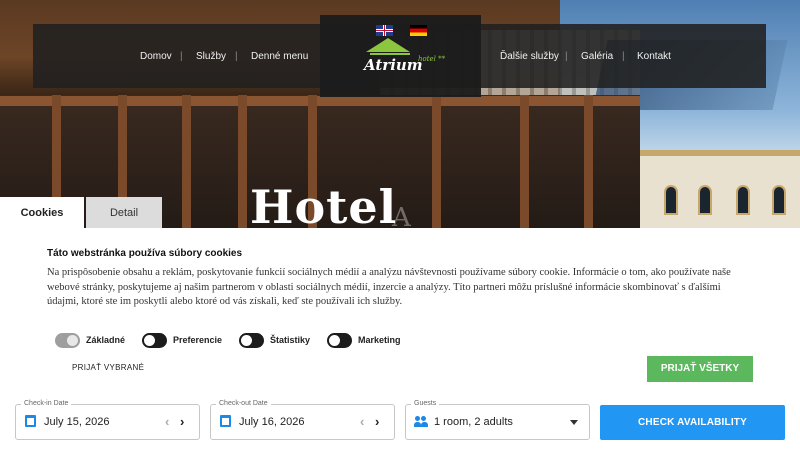 The image size is (800, 450). Describe the element at coordinates (700, 369) in the screenshot. I see `accept-all-button: PRIJAŤ VŠETKY` at that location.